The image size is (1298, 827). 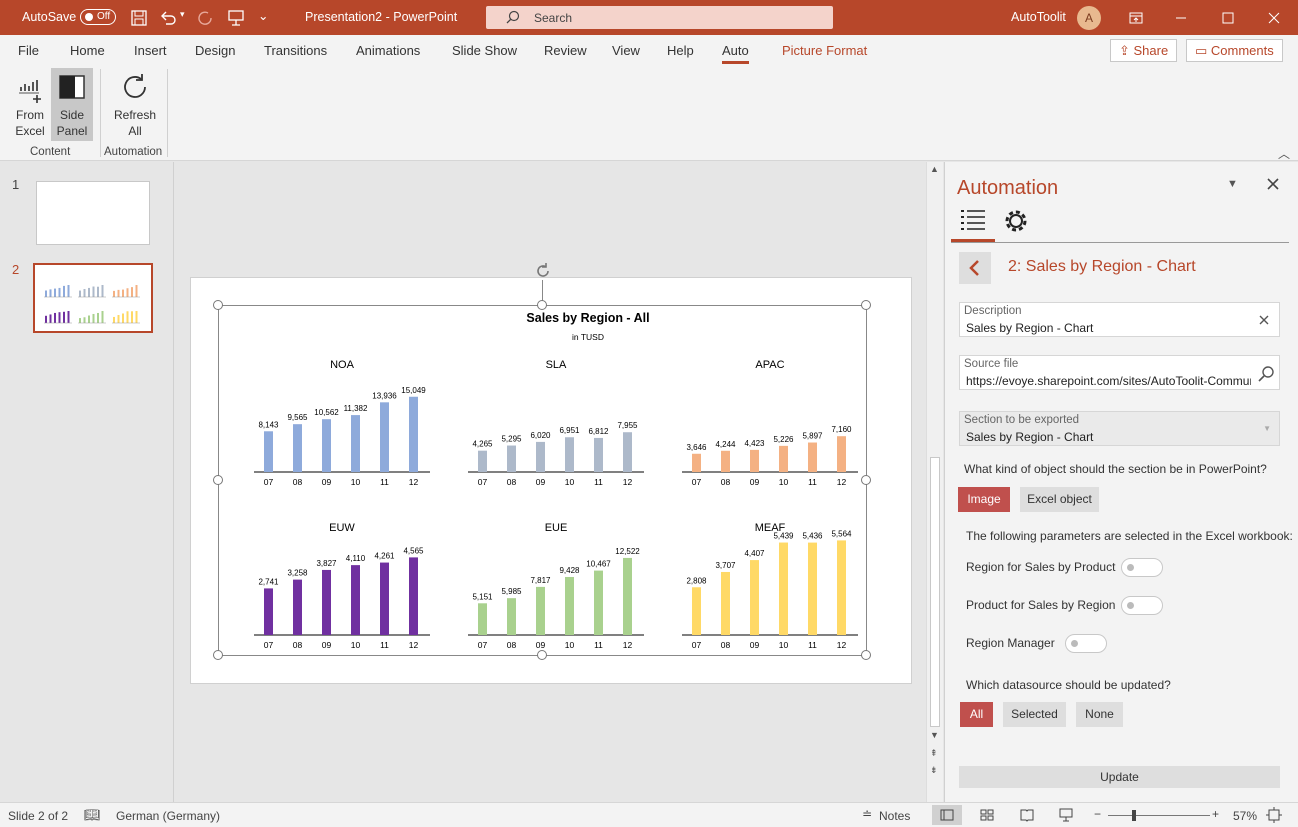 I want to click on tab-animations: Animations, so click(x=388, y=50).